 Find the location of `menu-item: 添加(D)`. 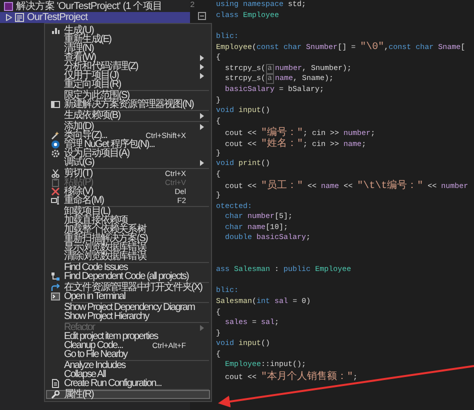

menu-item: 添加(D) is located at coordinates (128, 126).